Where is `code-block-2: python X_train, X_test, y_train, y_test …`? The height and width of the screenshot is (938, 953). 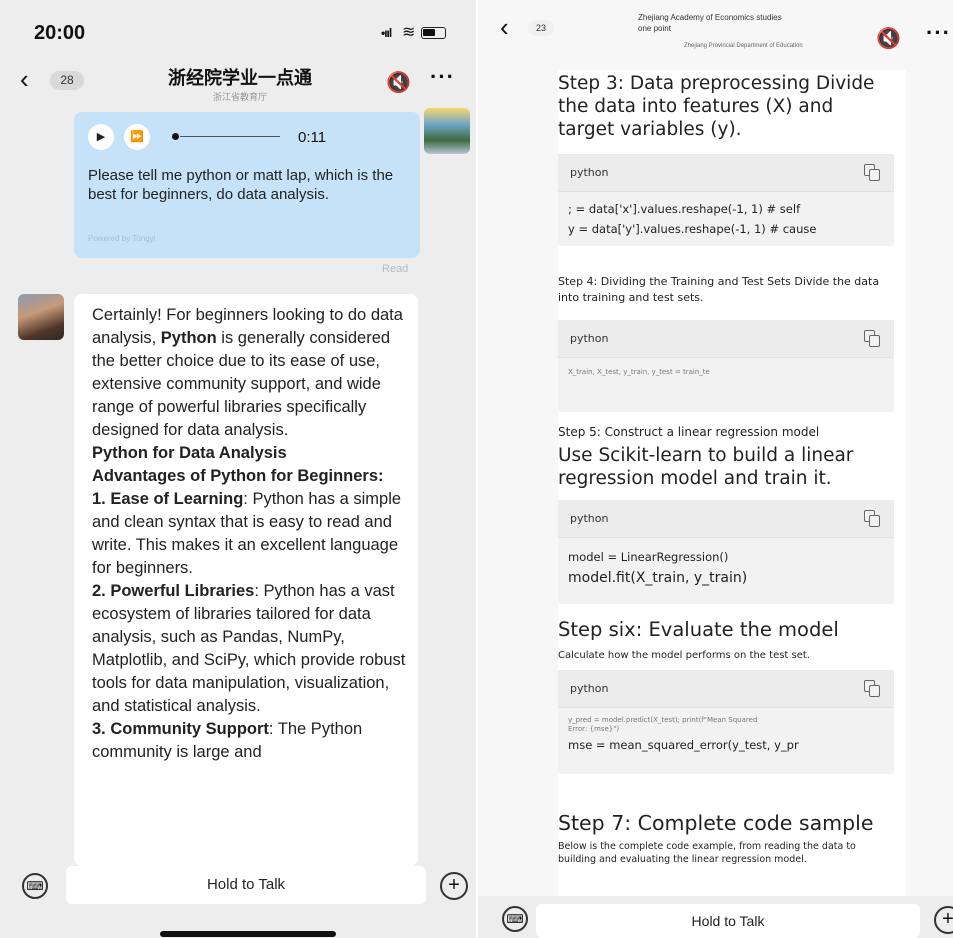 code-block-2: python X_train, X_test, y_train, y_test … is located at coordinates (726, 366).